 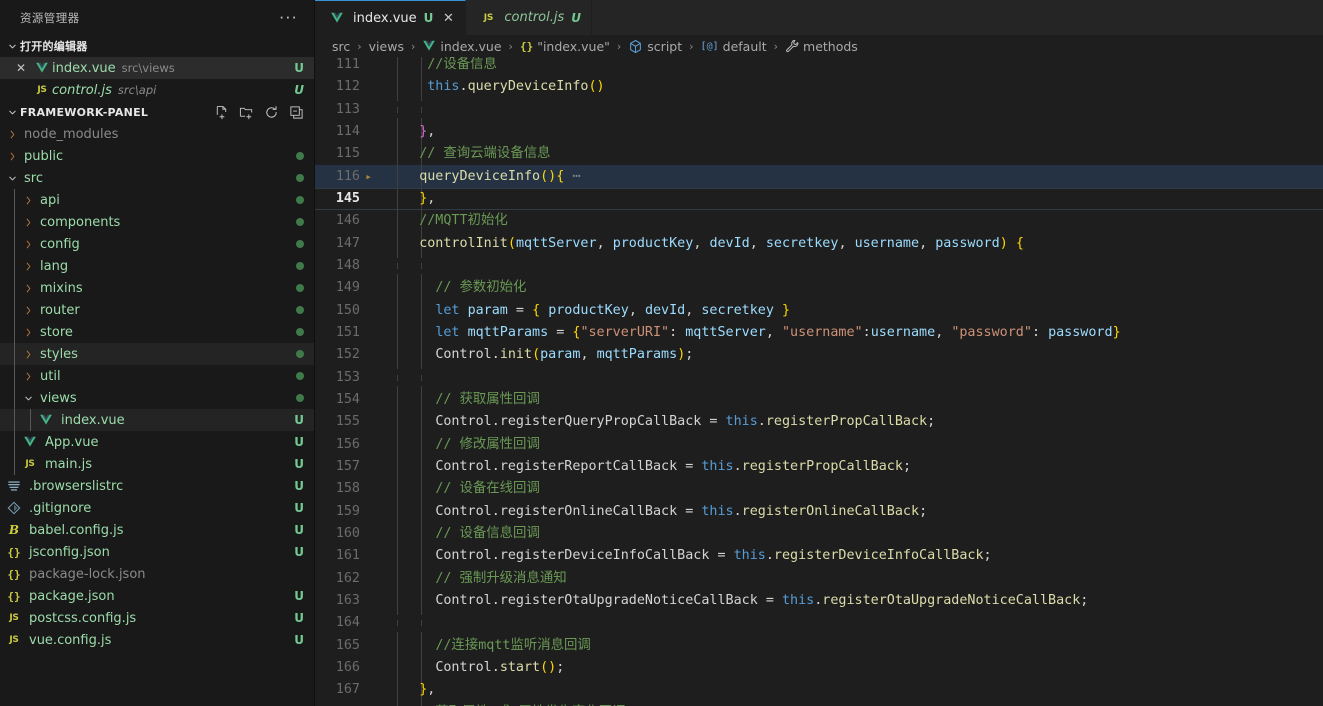 What do you see at coordinates (734, 46) in the screenshot?
I see `breadcrumb-item: [@] default` at bounding box center [734, 46].